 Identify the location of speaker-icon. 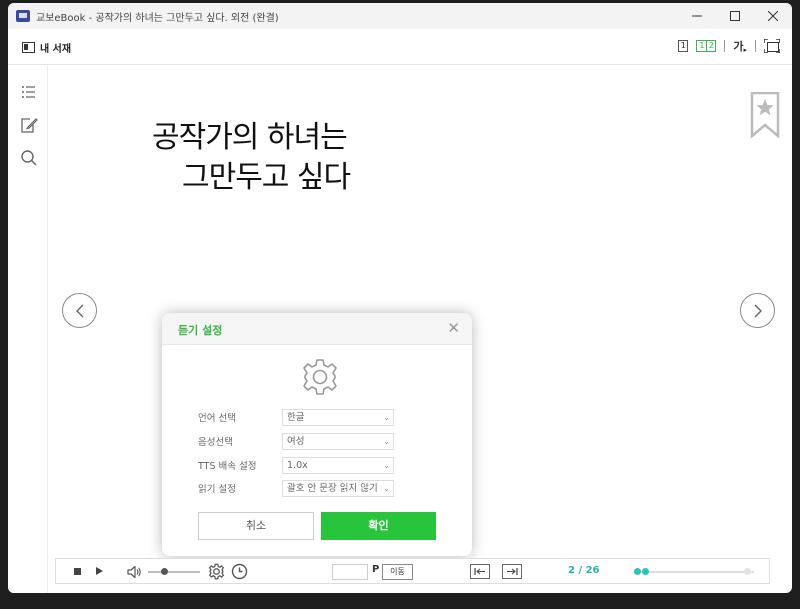
(134, 572).